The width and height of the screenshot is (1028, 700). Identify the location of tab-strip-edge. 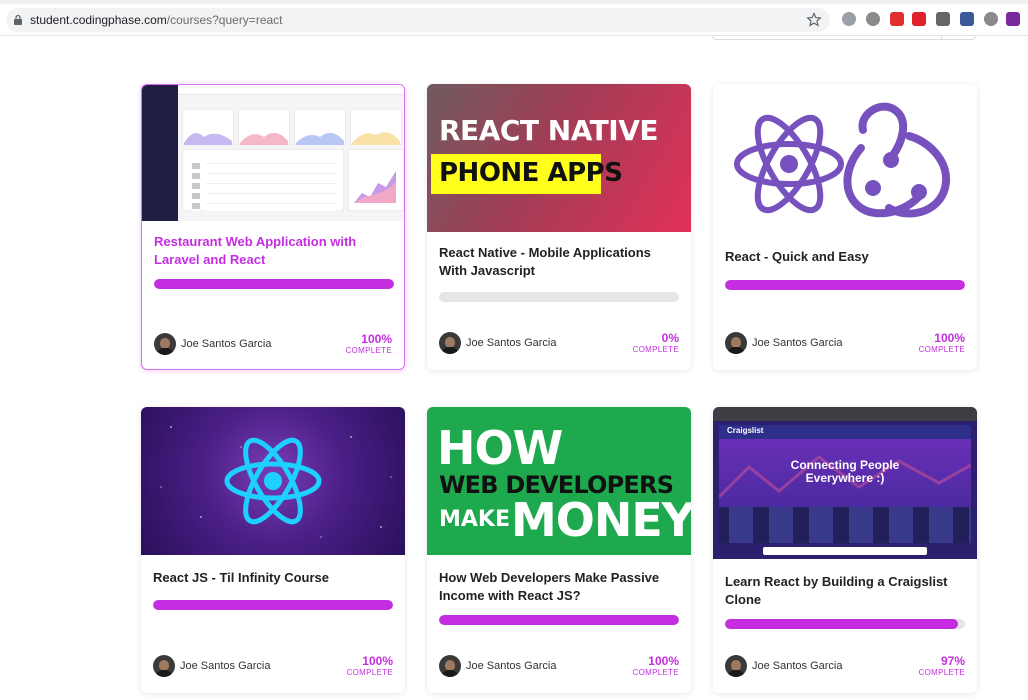
(514, 2).